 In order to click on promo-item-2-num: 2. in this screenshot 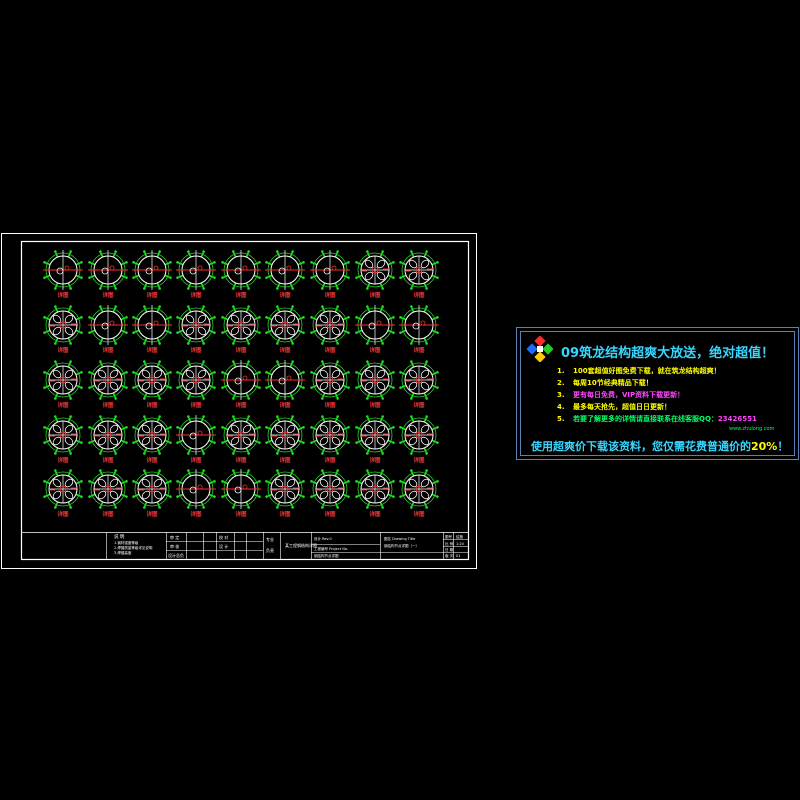, I will do `click(561, 383)`.